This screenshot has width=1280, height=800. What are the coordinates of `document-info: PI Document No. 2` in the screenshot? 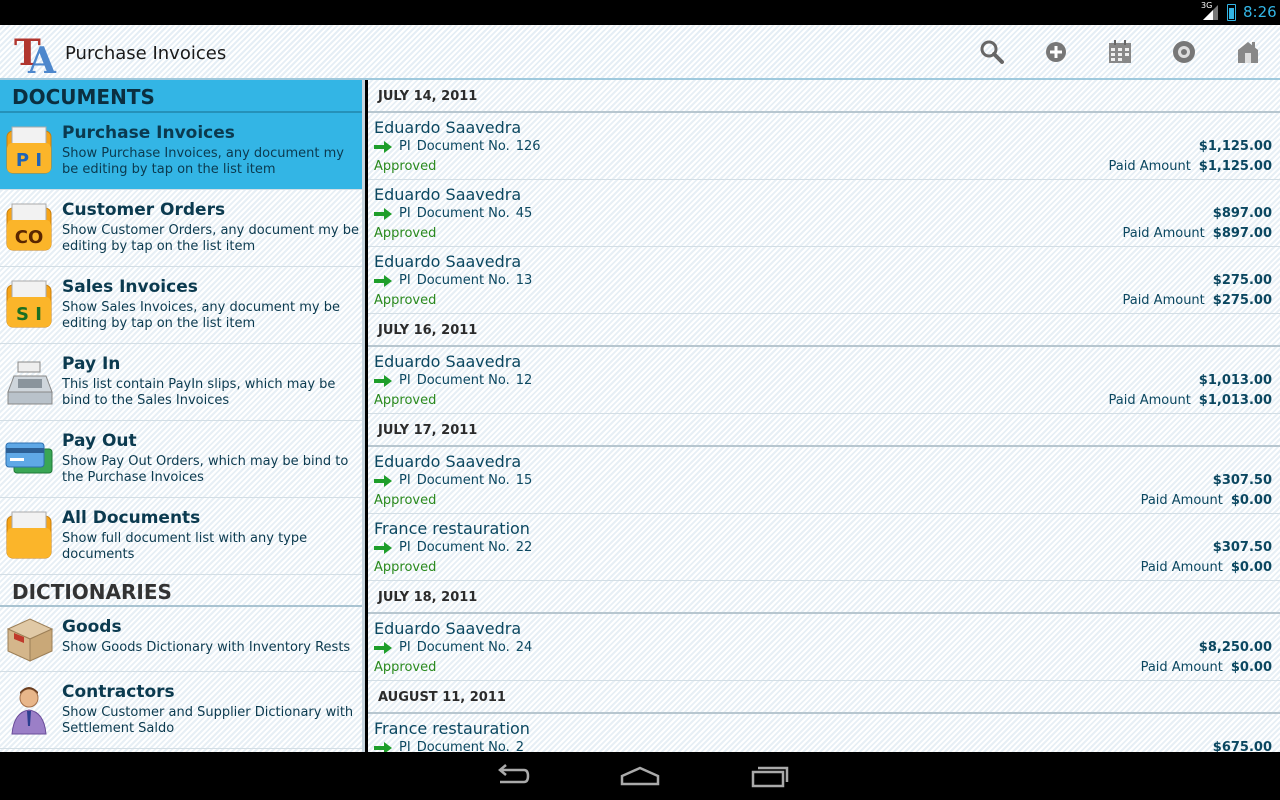 It's located at (464, 746).